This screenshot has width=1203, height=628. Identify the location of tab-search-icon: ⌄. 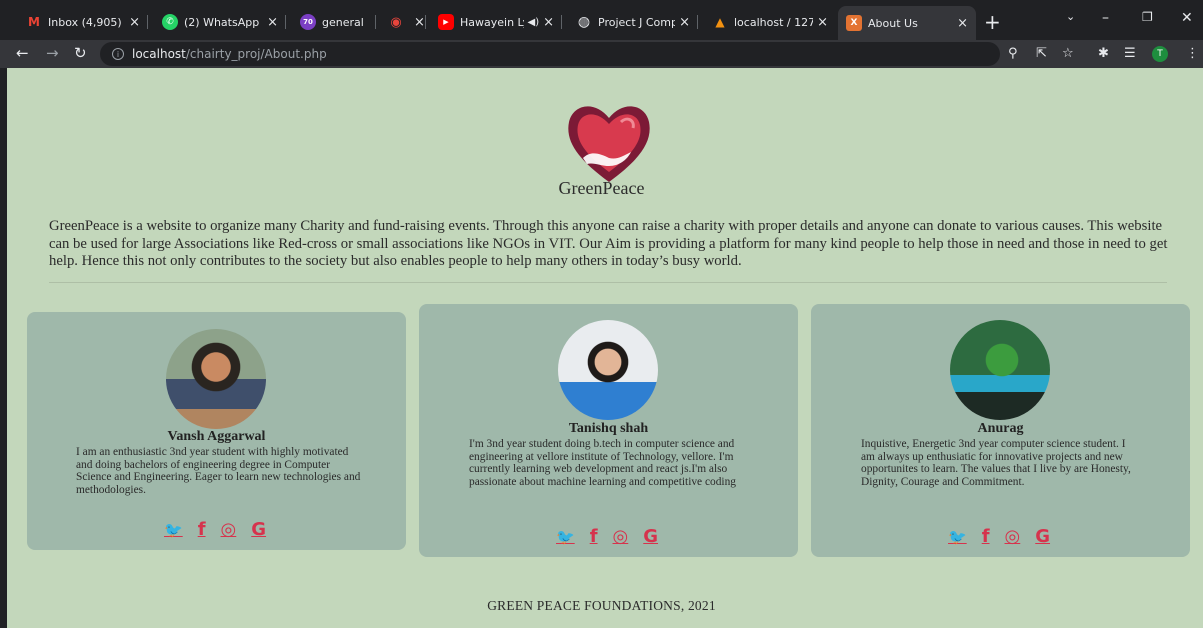
(1070, 16).